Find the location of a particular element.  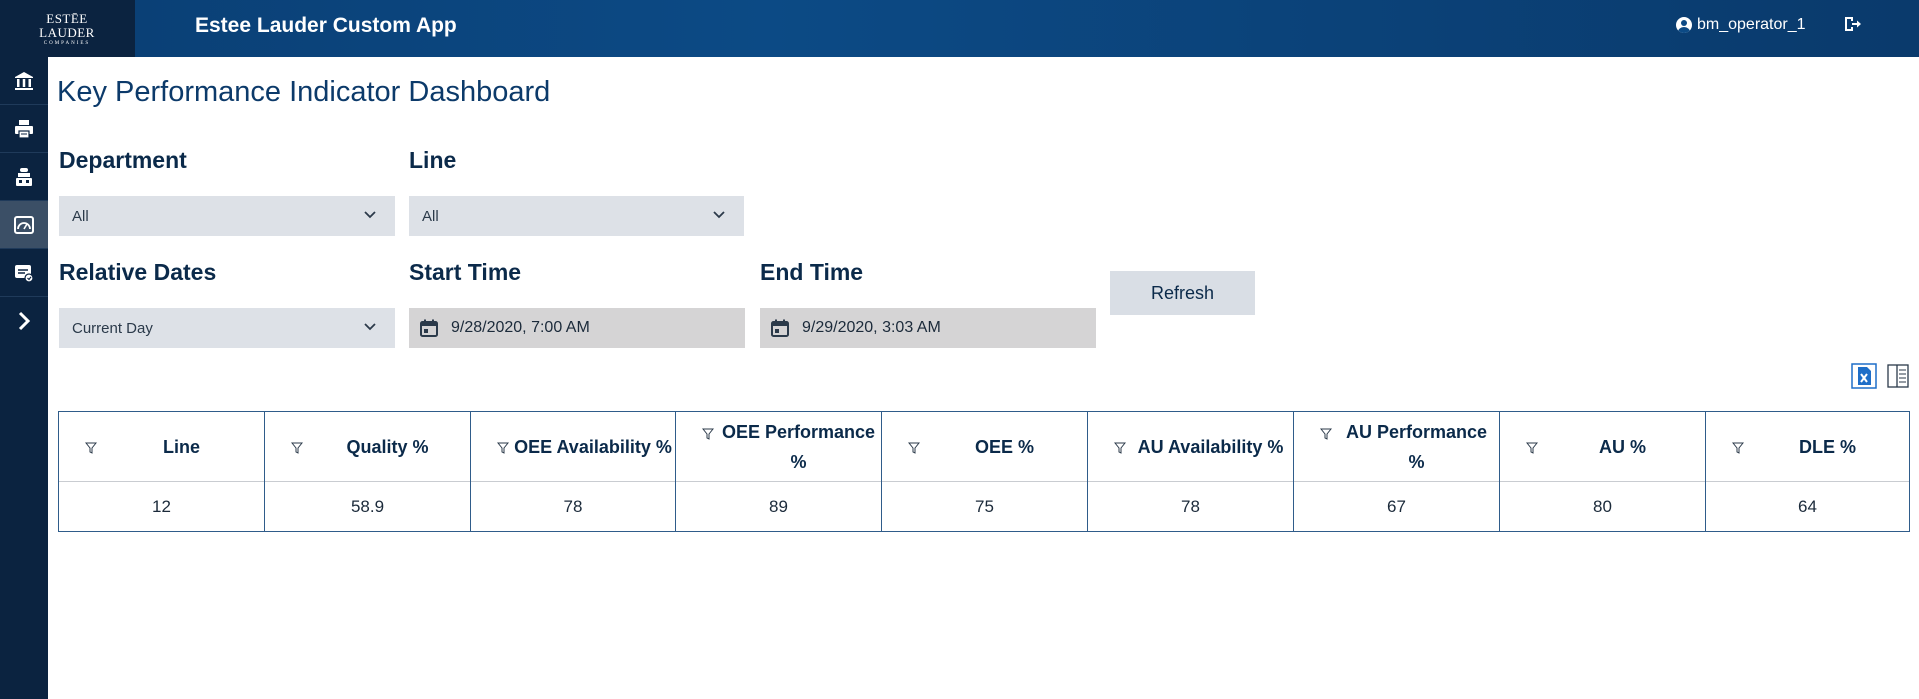

start-time-label: Start Time is located at coordinates (465, 272).